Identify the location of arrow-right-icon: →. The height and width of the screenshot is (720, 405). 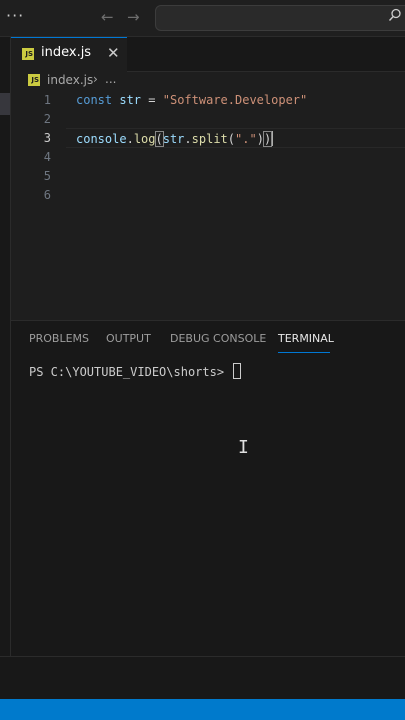
(133, 17).